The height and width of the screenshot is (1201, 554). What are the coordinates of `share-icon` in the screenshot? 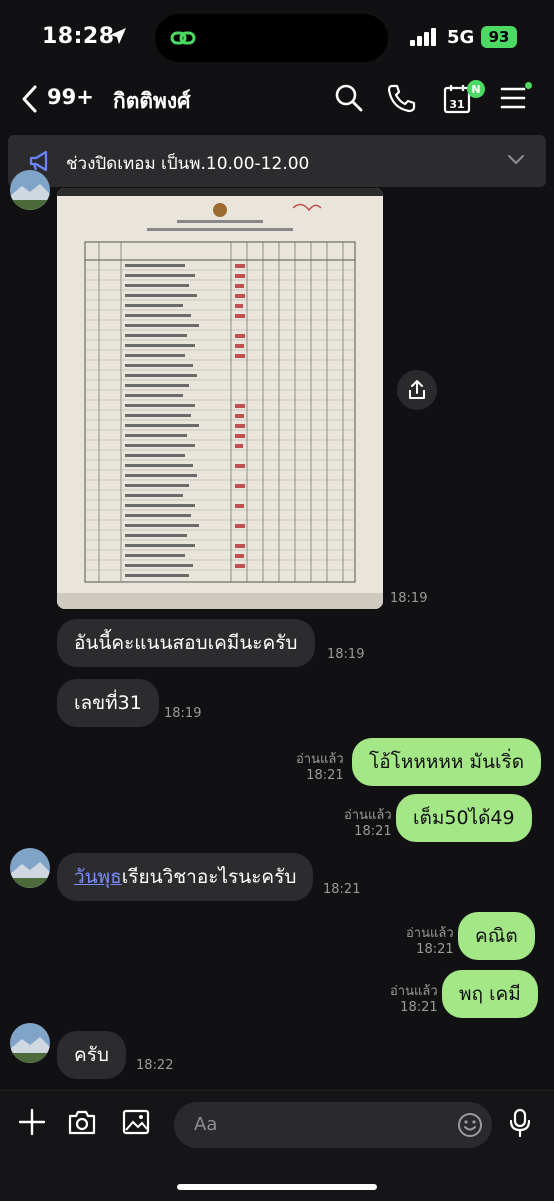 It's located at (417, 389).